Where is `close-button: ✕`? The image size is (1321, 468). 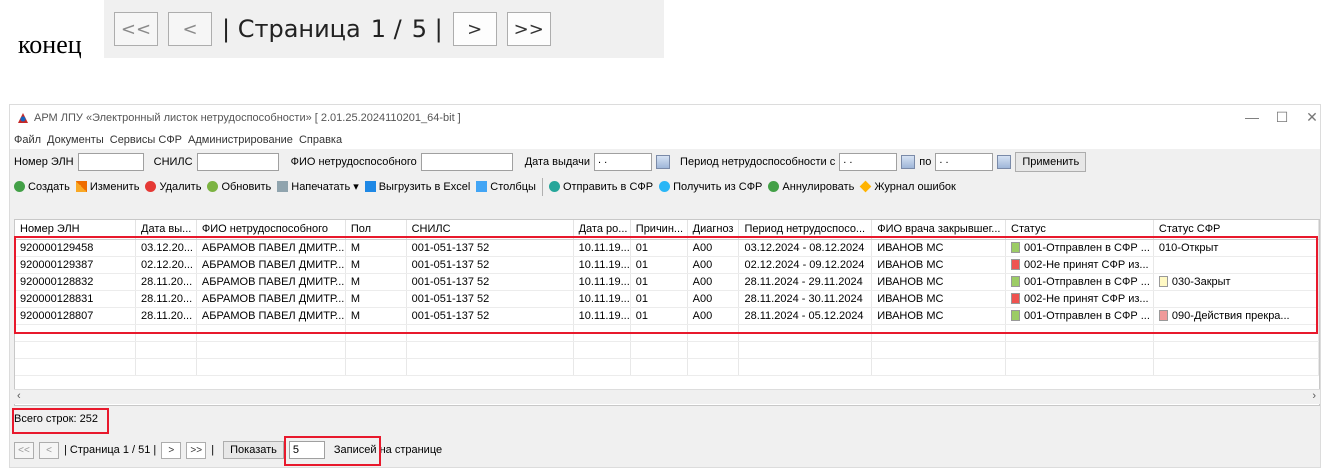
close-button: ✕ is located at coordinates (1306, 117).